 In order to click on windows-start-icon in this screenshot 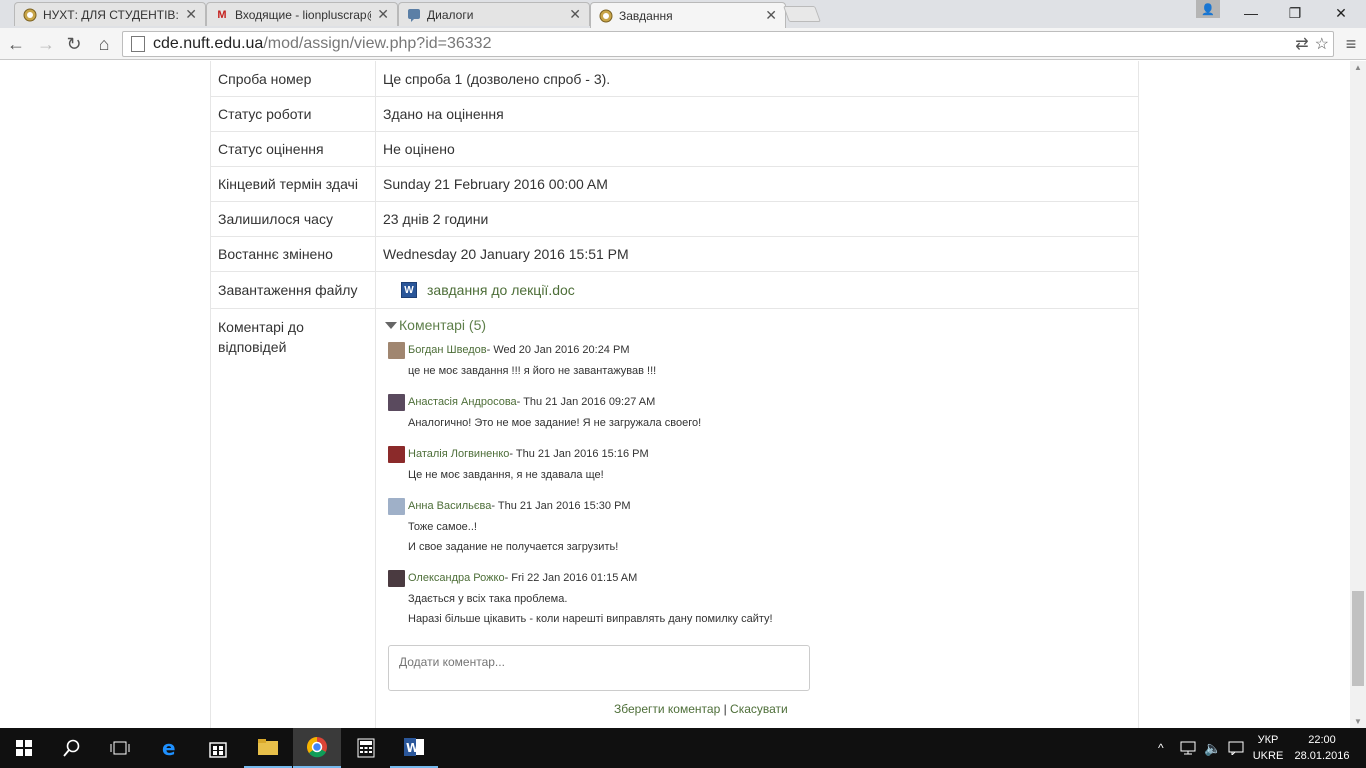, I will do `click(24, 748)`.